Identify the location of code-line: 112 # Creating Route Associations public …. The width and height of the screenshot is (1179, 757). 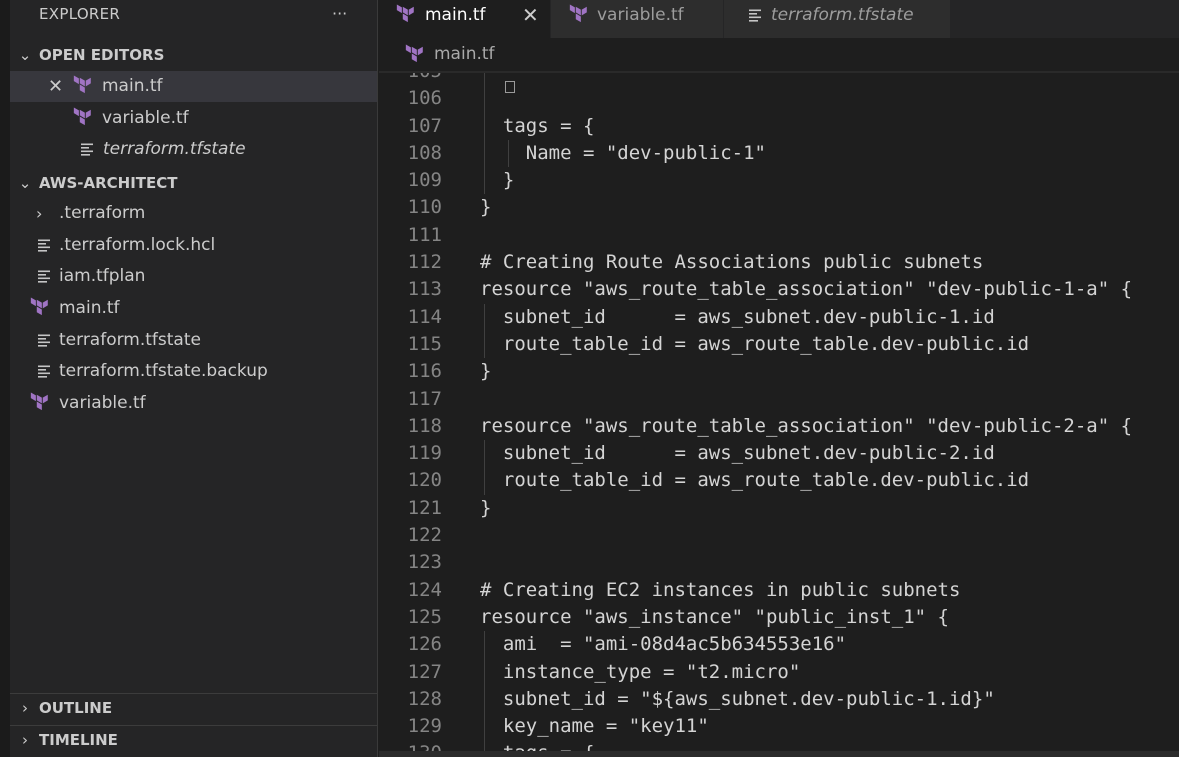
(779, 262).